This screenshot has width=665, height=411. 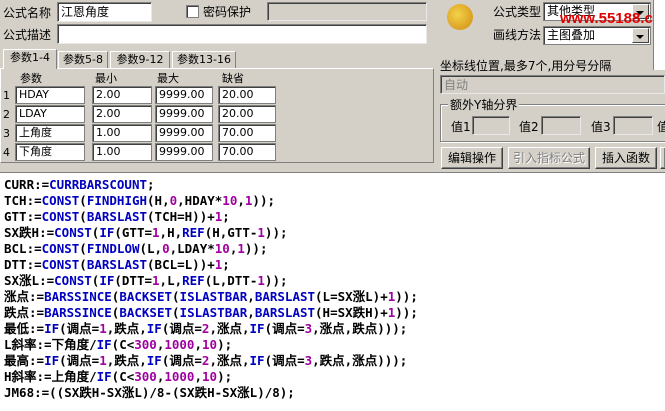 I want to click on code-token: CURR:=, so click(x=27, y=184).